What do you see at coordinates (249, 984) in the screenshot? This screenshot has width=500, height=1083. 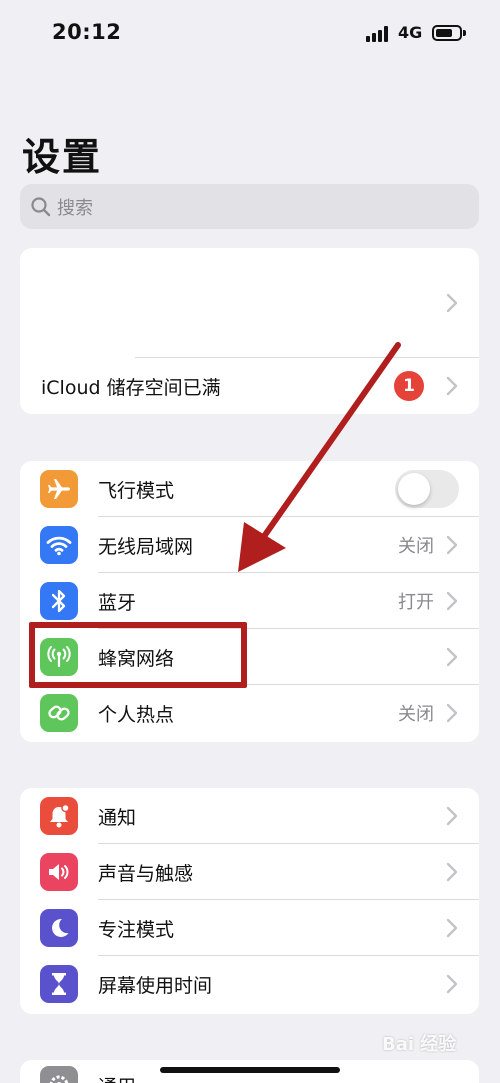 I see `screen-time-row: 屏幕使用时间` at bounding box center [249, 984].